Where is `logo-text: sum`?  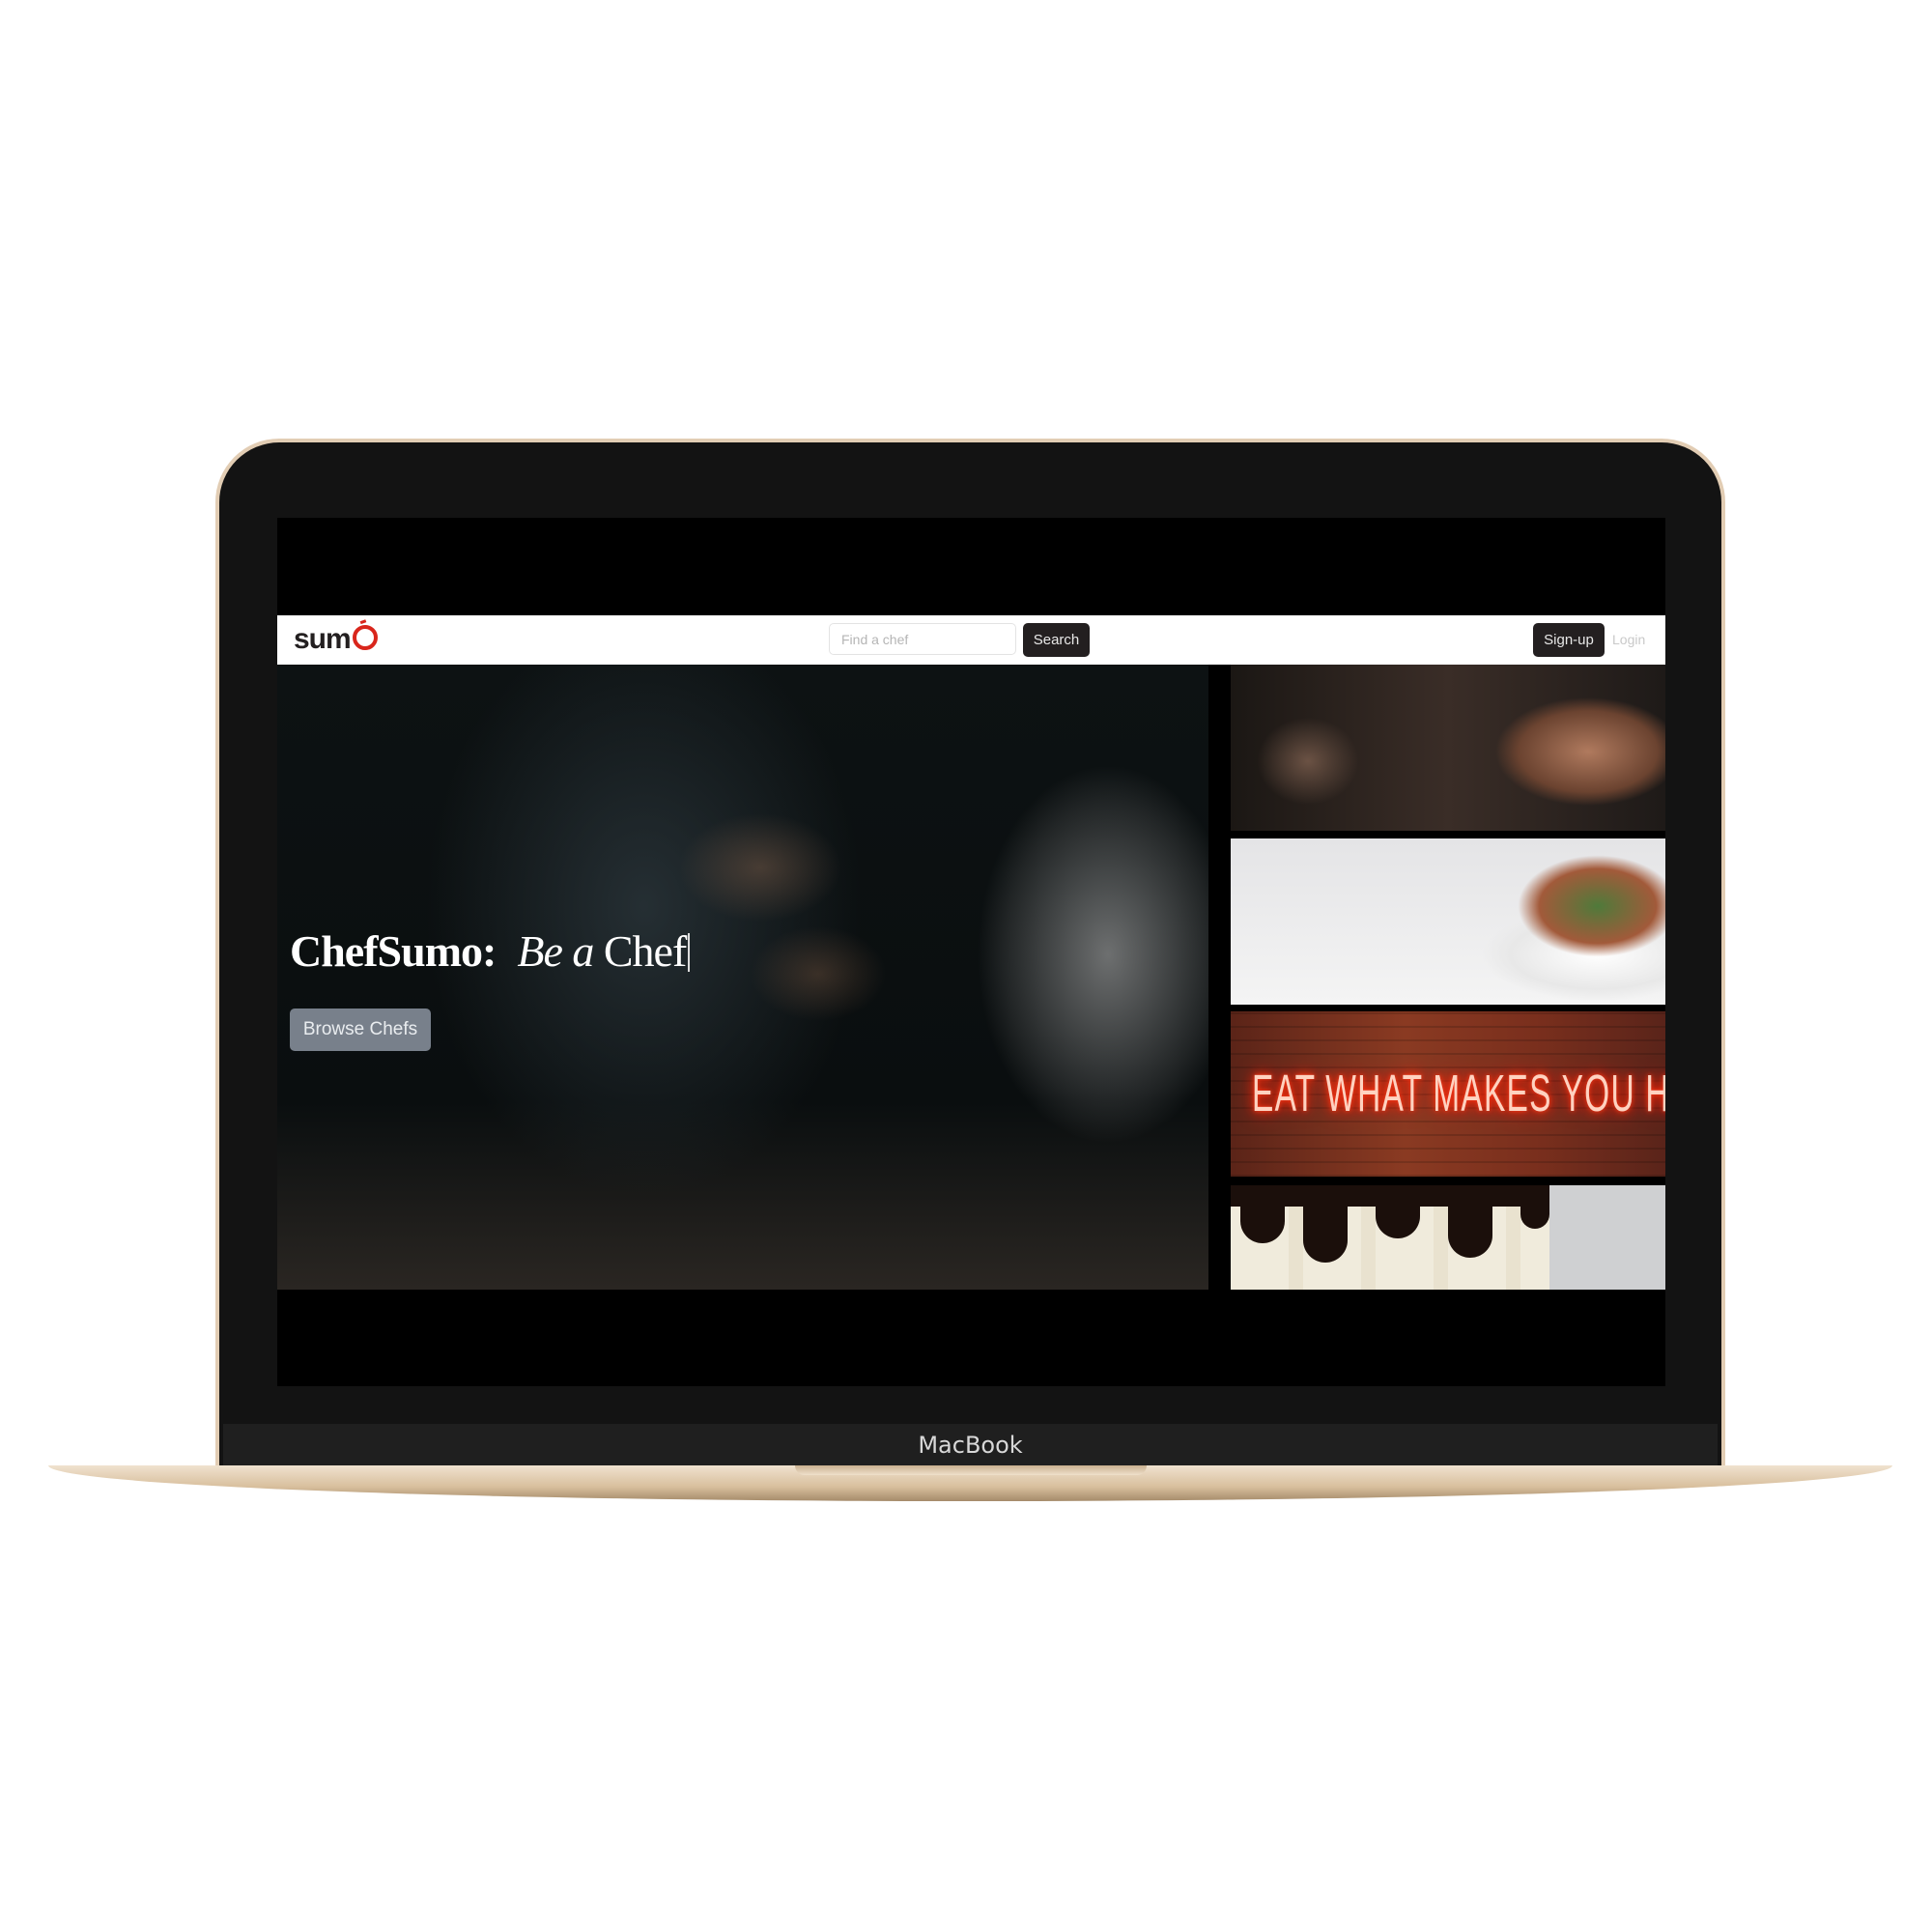
logo-text: sum is located at coordinates (323, 639).